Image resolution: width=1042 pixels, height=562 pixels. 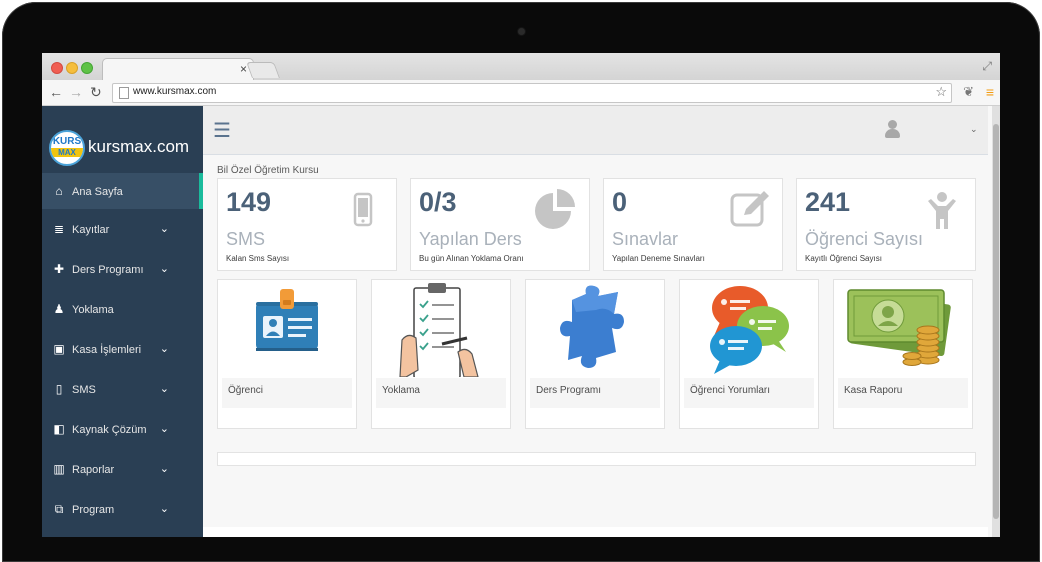 I want to click on tile-ders-programi: Ders Programı, so click(x=595, y=354).